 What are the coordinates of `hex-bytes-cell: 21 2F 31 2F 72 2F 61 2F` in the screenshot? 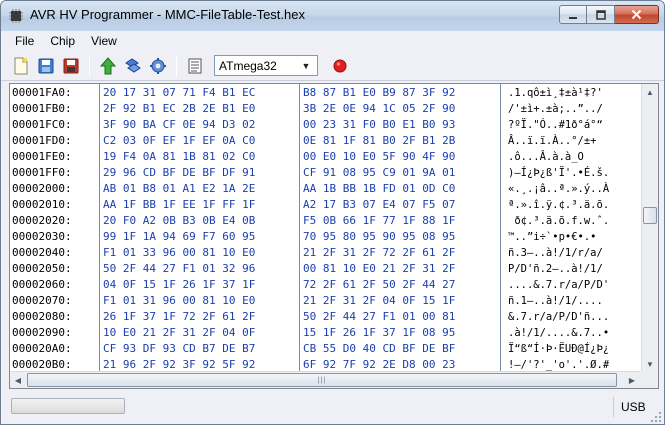 It's located at (379, 252).